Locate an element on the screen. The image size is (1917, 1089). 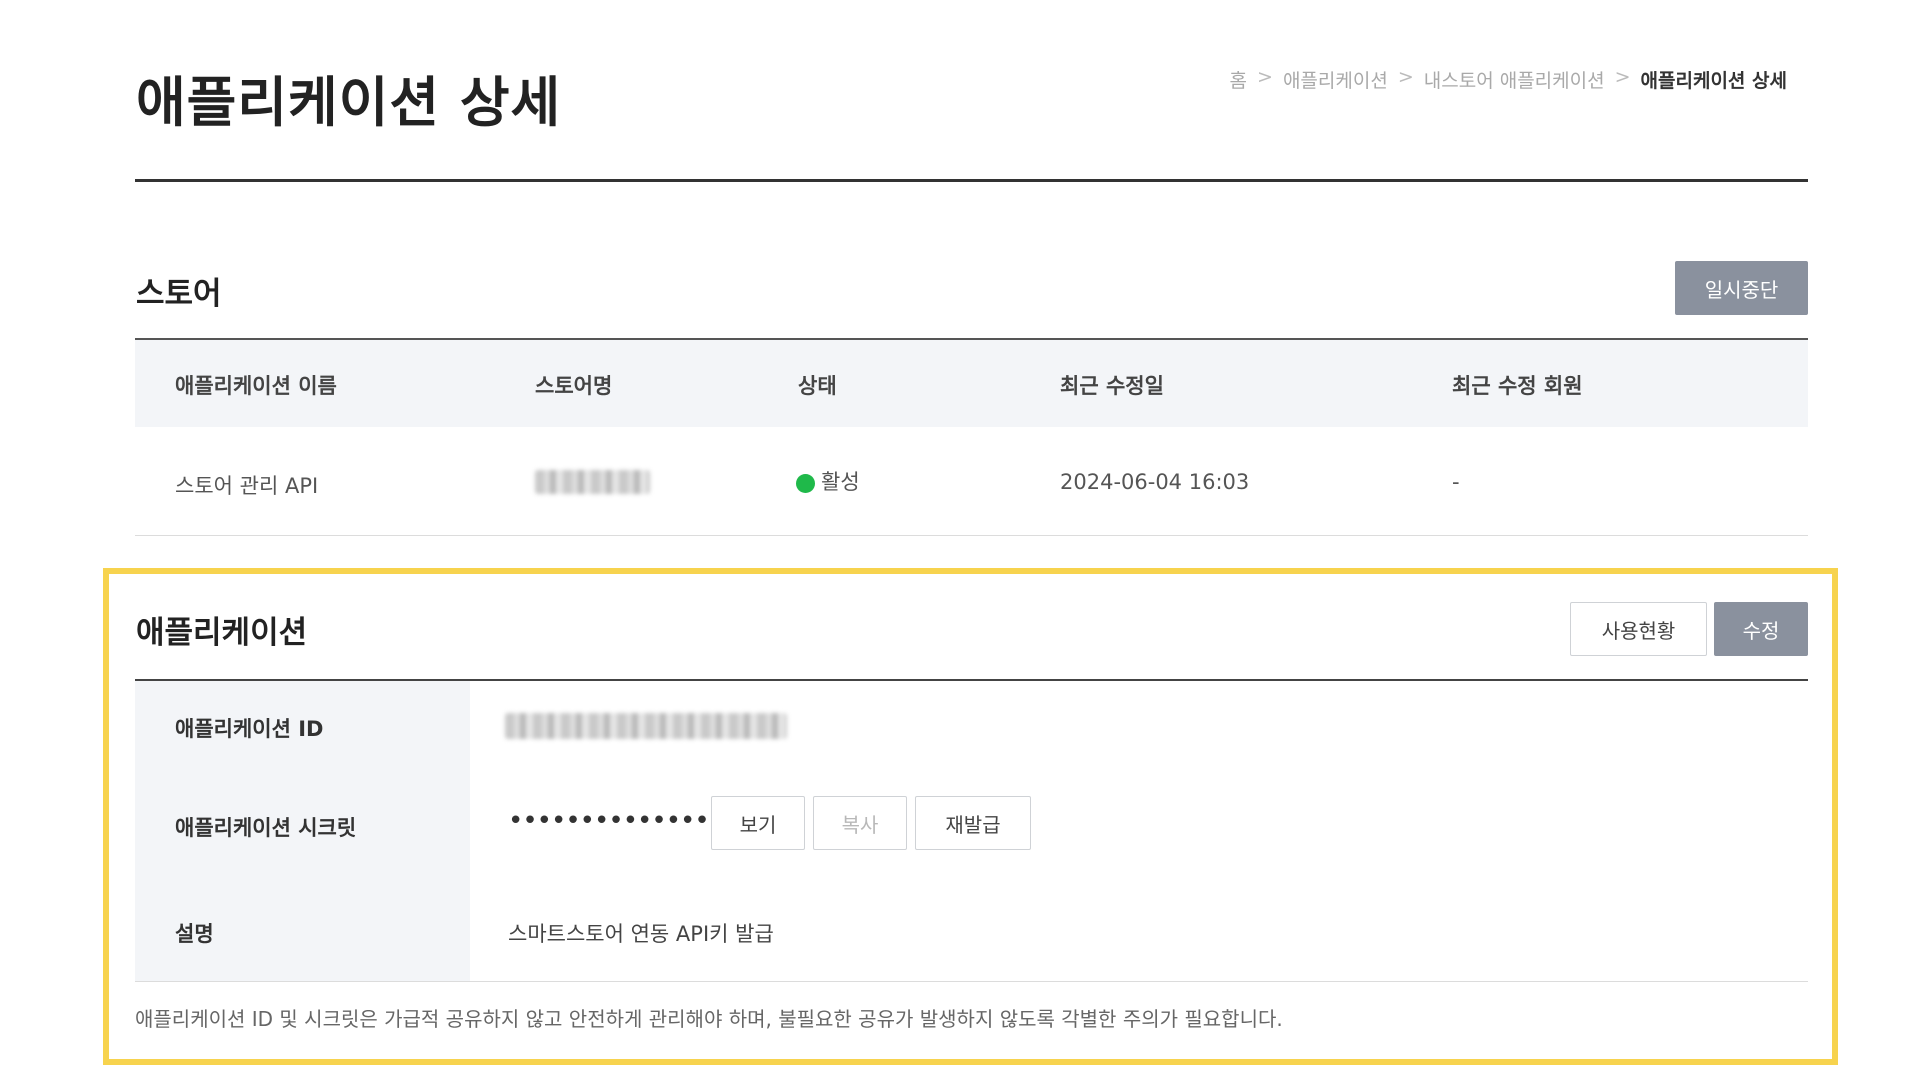
pause-button: 일시중단 is located at coordinates (1741, 288).